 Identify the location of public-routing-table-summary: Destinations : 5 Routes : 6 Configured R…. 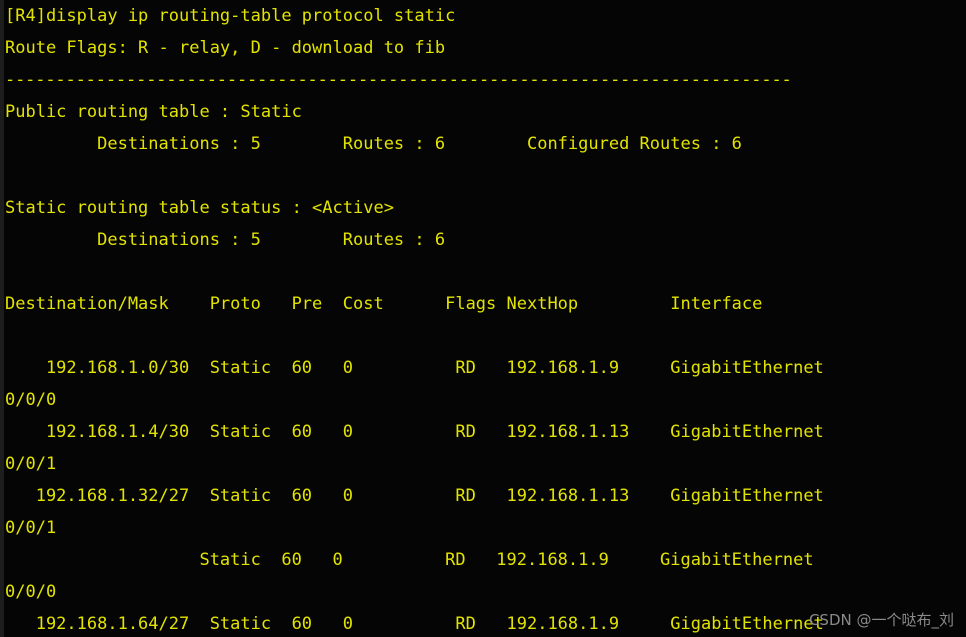
(373, 144).